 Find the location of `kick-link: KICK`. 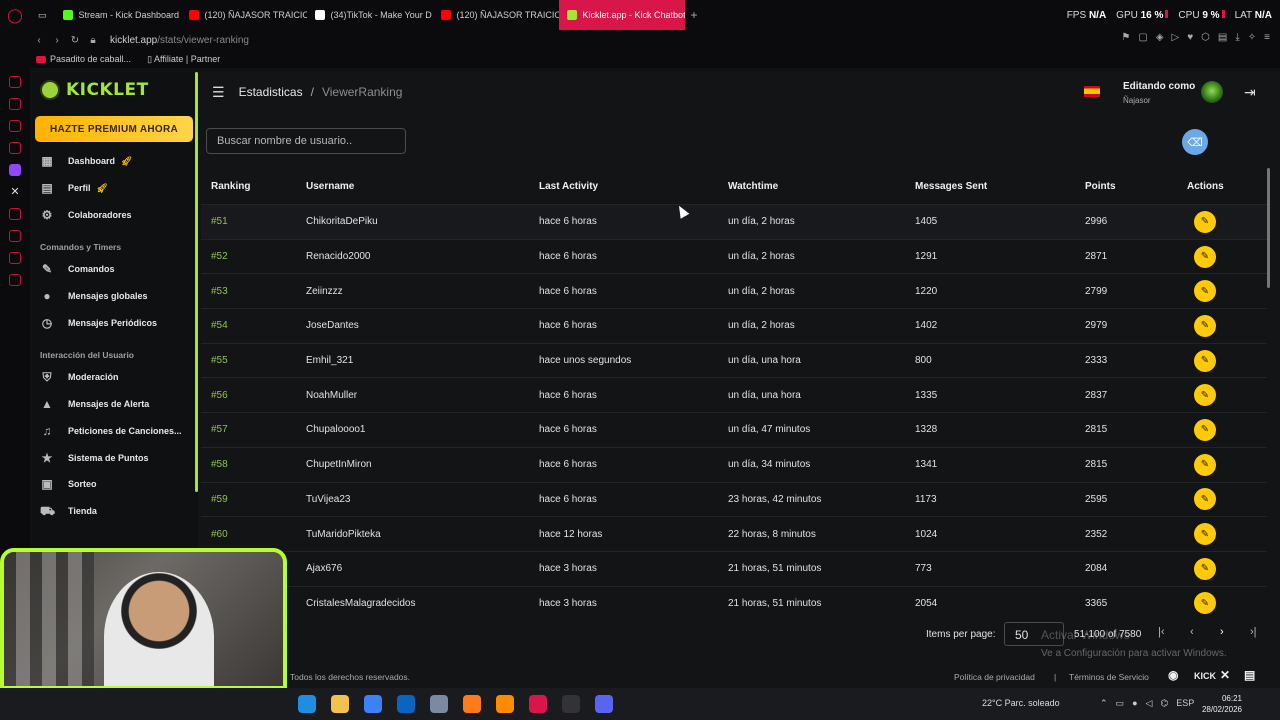

kick-link: KICK is located at coordinates (1205, 676).